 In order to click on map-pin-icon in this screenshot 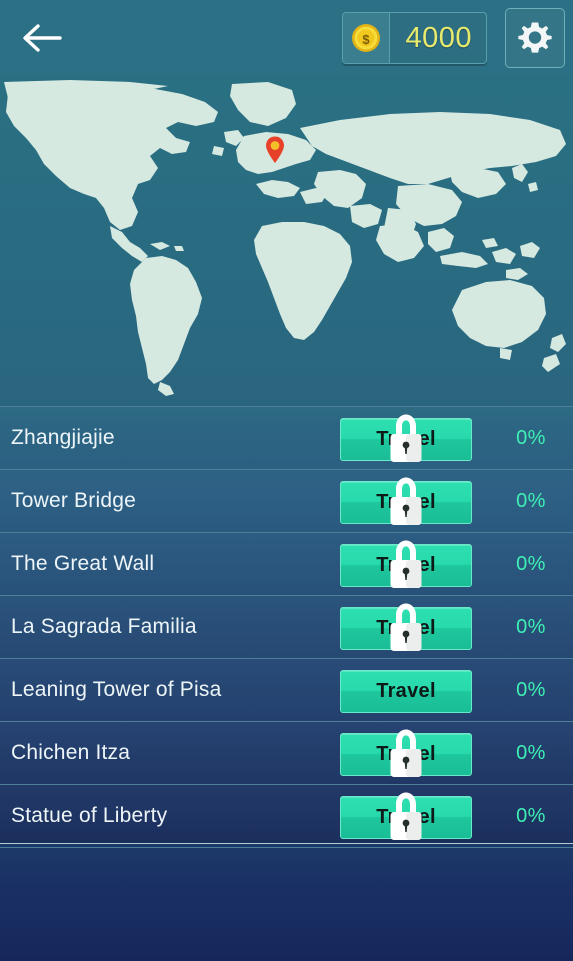, I will do `click(275, 150)`.